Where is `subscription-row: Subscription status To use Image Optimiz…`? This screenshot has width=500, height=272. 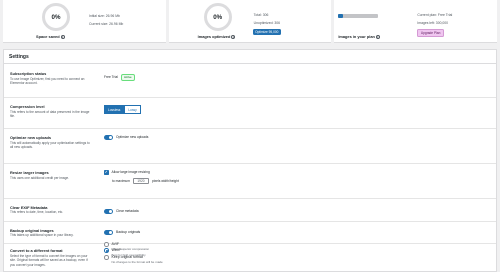
subscription-row: Subscription status To use Image Optimiz… is located at coordinates (250, 81).